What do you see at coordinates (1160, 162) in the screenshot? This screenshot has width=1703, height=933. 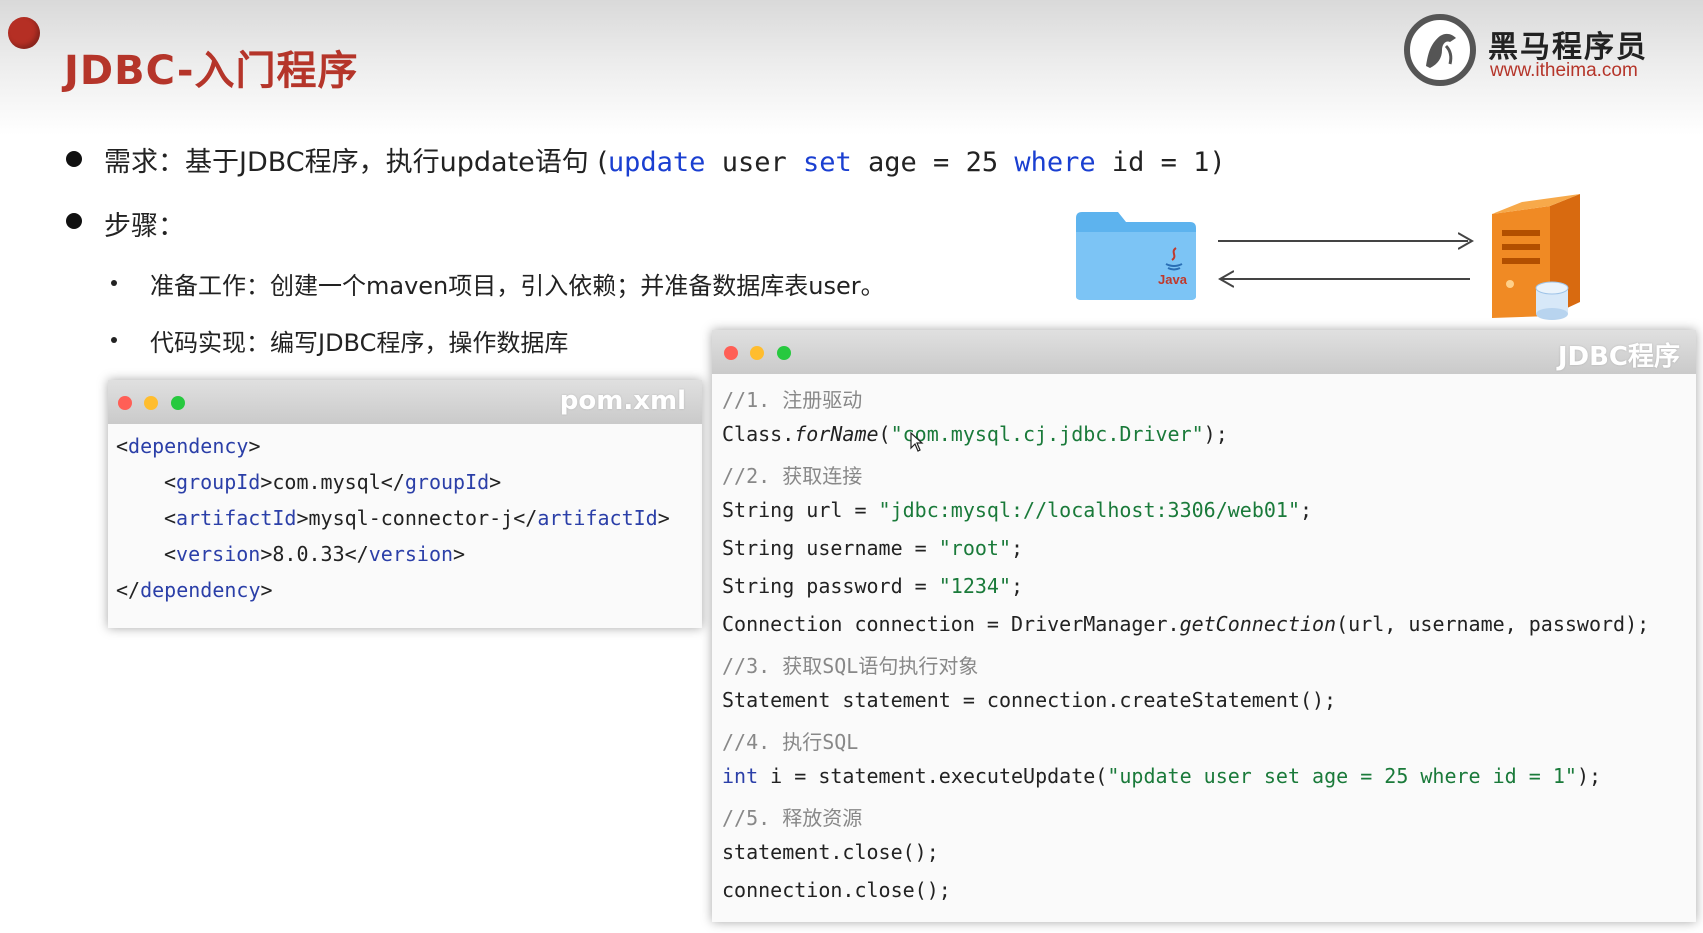 I see `sql-tail: id = 1)` at bounding box center [1160, 162].